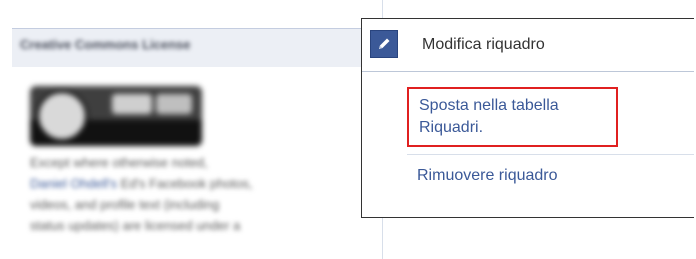 Image resolution: width=696 pixels, height=259 pixels. What do you see at coordinates (116, 116) in the screenshot?
I see `creative-commons-badge-icon` at bounding box center [116, 116].